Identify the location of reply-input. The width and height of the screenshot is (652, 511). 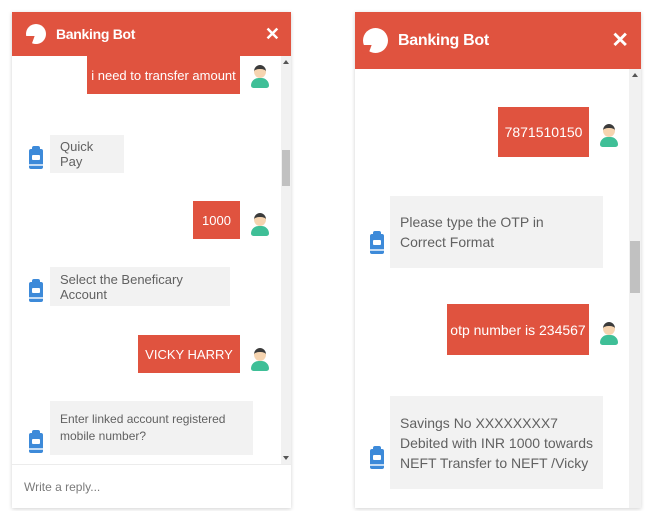
(151, 486).